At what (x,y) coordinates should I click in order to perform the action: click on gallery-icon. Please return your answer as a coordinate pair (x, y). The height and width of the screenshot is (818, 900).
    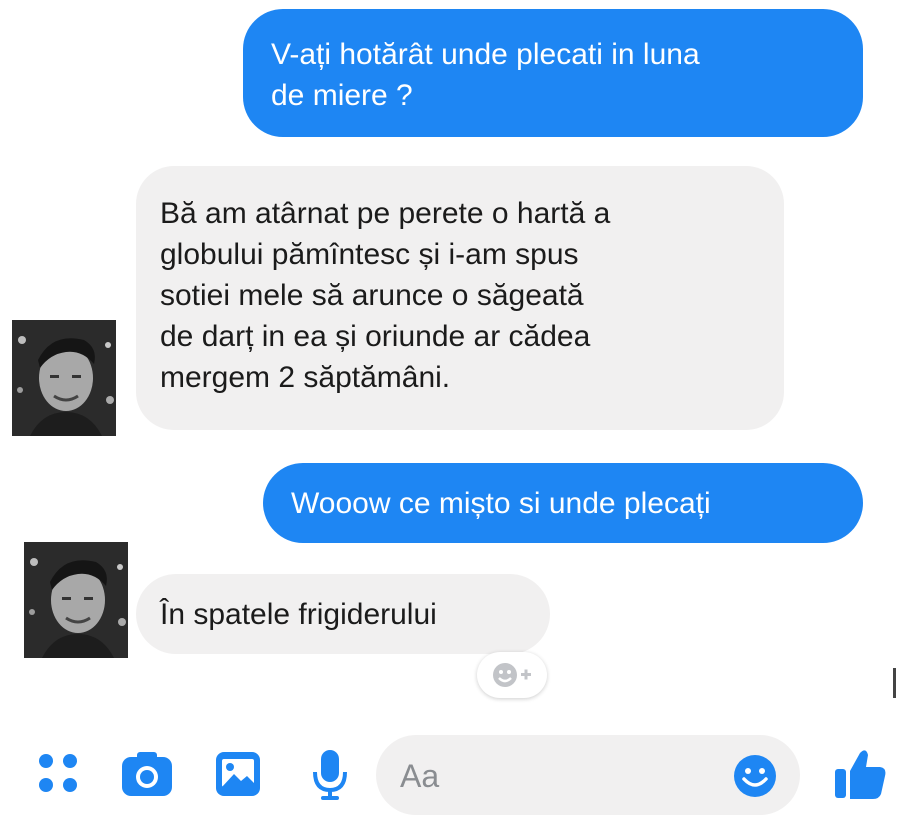
    Looking at the image, I should click on (238, 774).